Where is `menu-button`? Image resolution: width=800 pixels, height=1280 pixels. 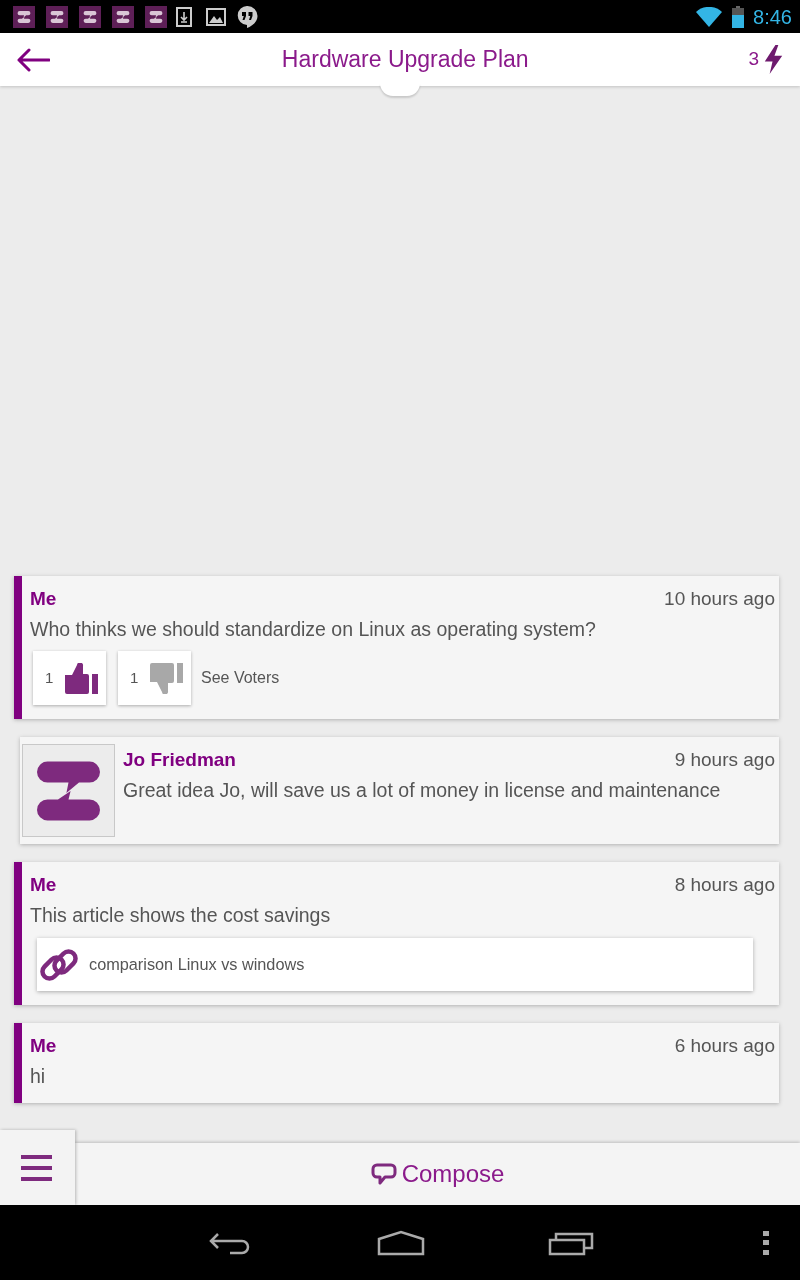
menu-button is located at coordinates (37, 1167).